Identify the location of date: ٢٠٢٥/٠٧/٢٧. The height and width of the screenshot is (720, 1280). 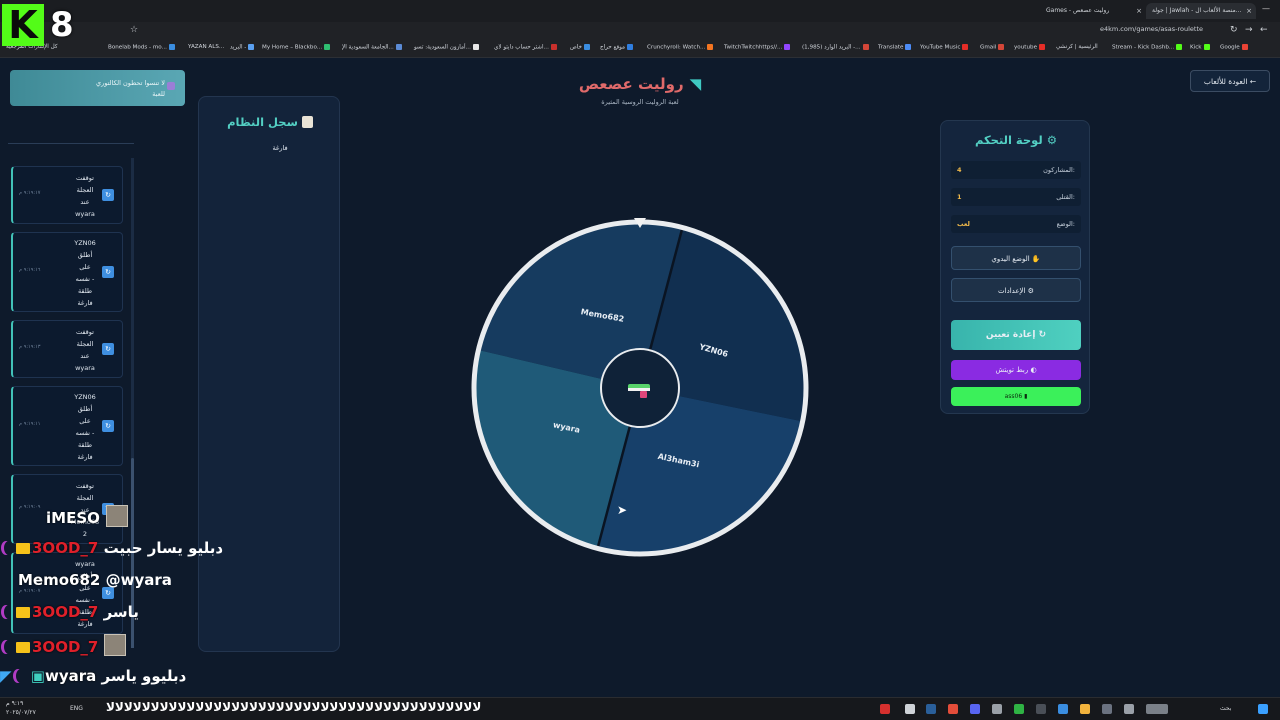
(21, 712).